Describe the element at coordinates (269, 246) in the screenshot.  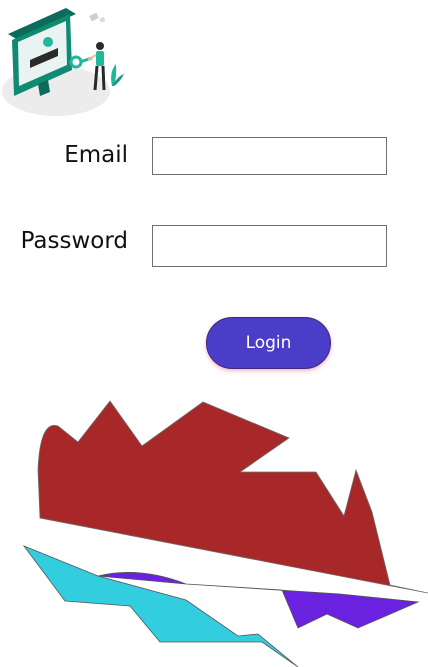
I see `password-field` at that location.